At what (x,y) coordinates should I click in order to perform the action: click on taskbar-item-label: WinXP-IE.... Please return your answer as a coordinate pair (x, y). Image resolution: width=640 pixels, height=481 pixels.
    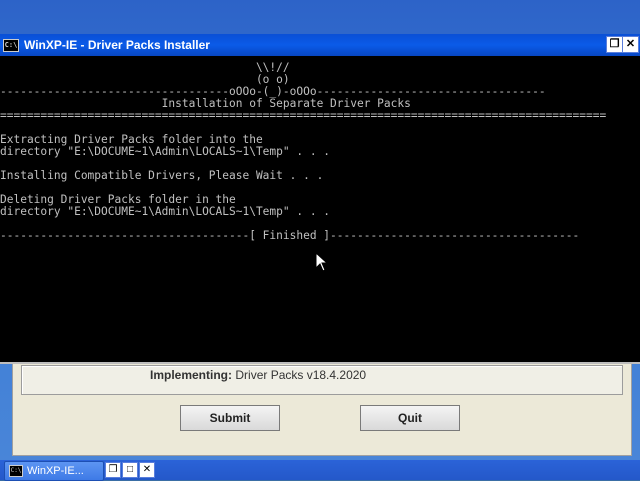
    Looking at the image, I should click on (55, 471).